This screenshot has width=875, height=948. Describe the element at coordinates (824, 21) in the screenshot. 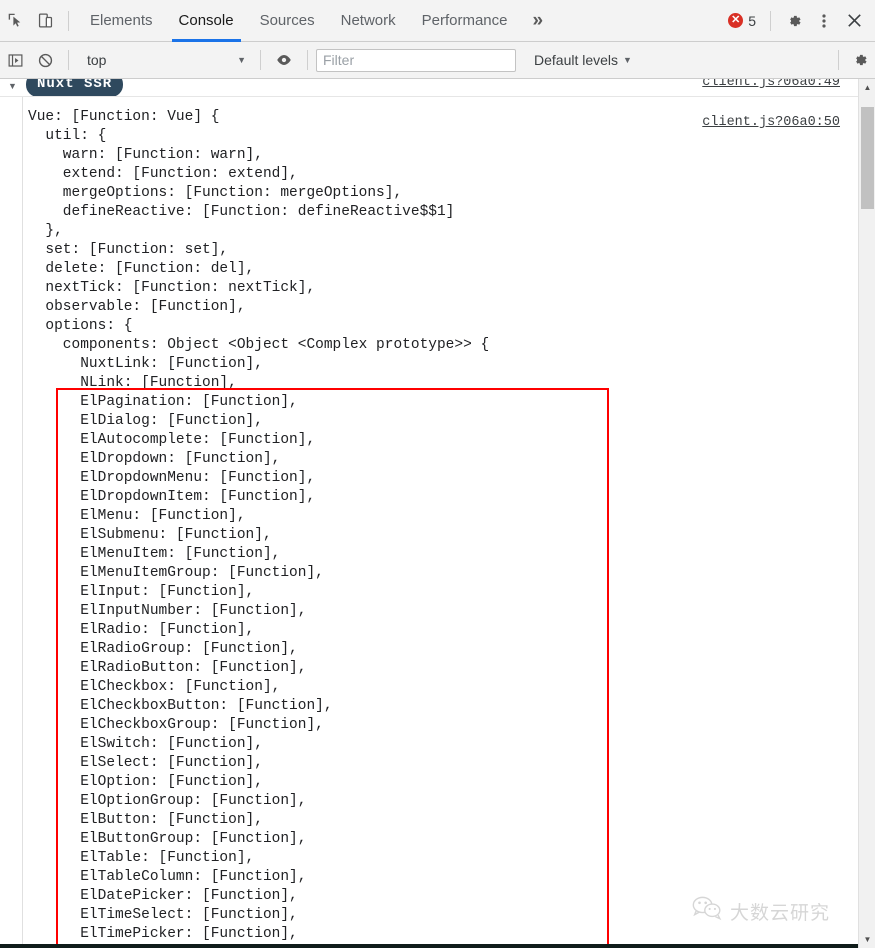

I see `kebab-menu-icon` at that location.